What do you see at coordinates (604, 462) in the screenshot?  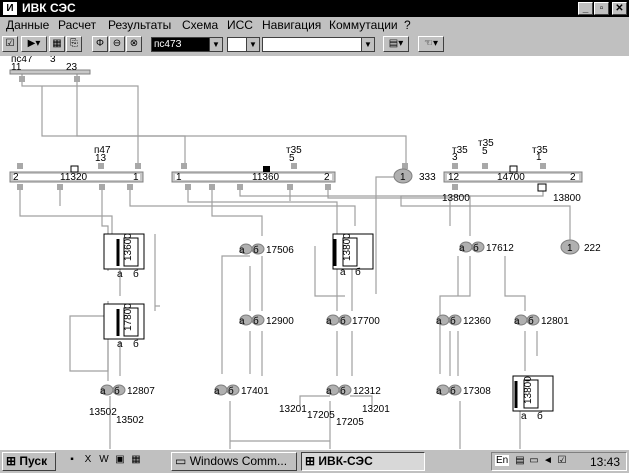 I see `clock: 13:43` at bounding box center [604, 462].